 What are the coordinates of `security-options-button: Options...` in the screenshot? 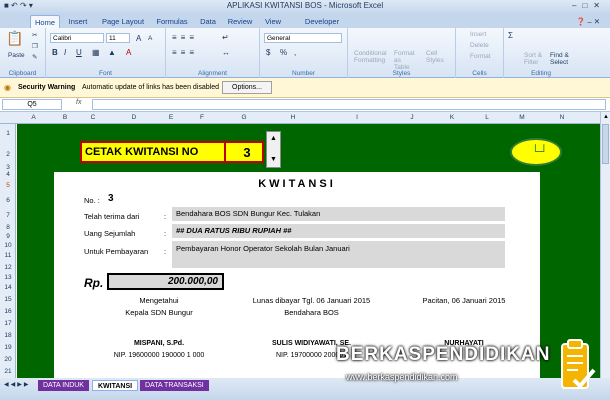 It's located at (247, 87).